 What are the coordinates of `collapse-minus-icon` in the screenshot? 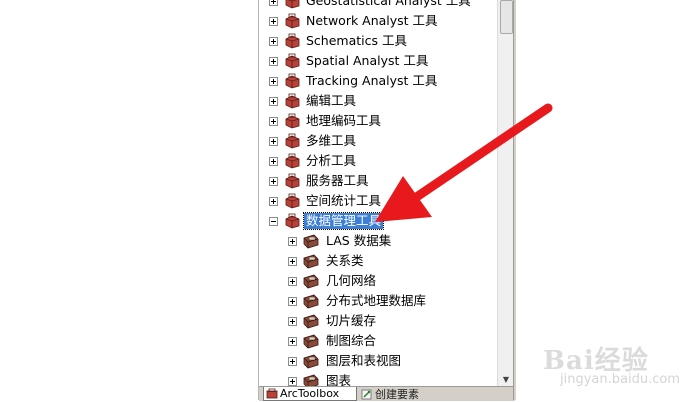 It's located at (273, 221).